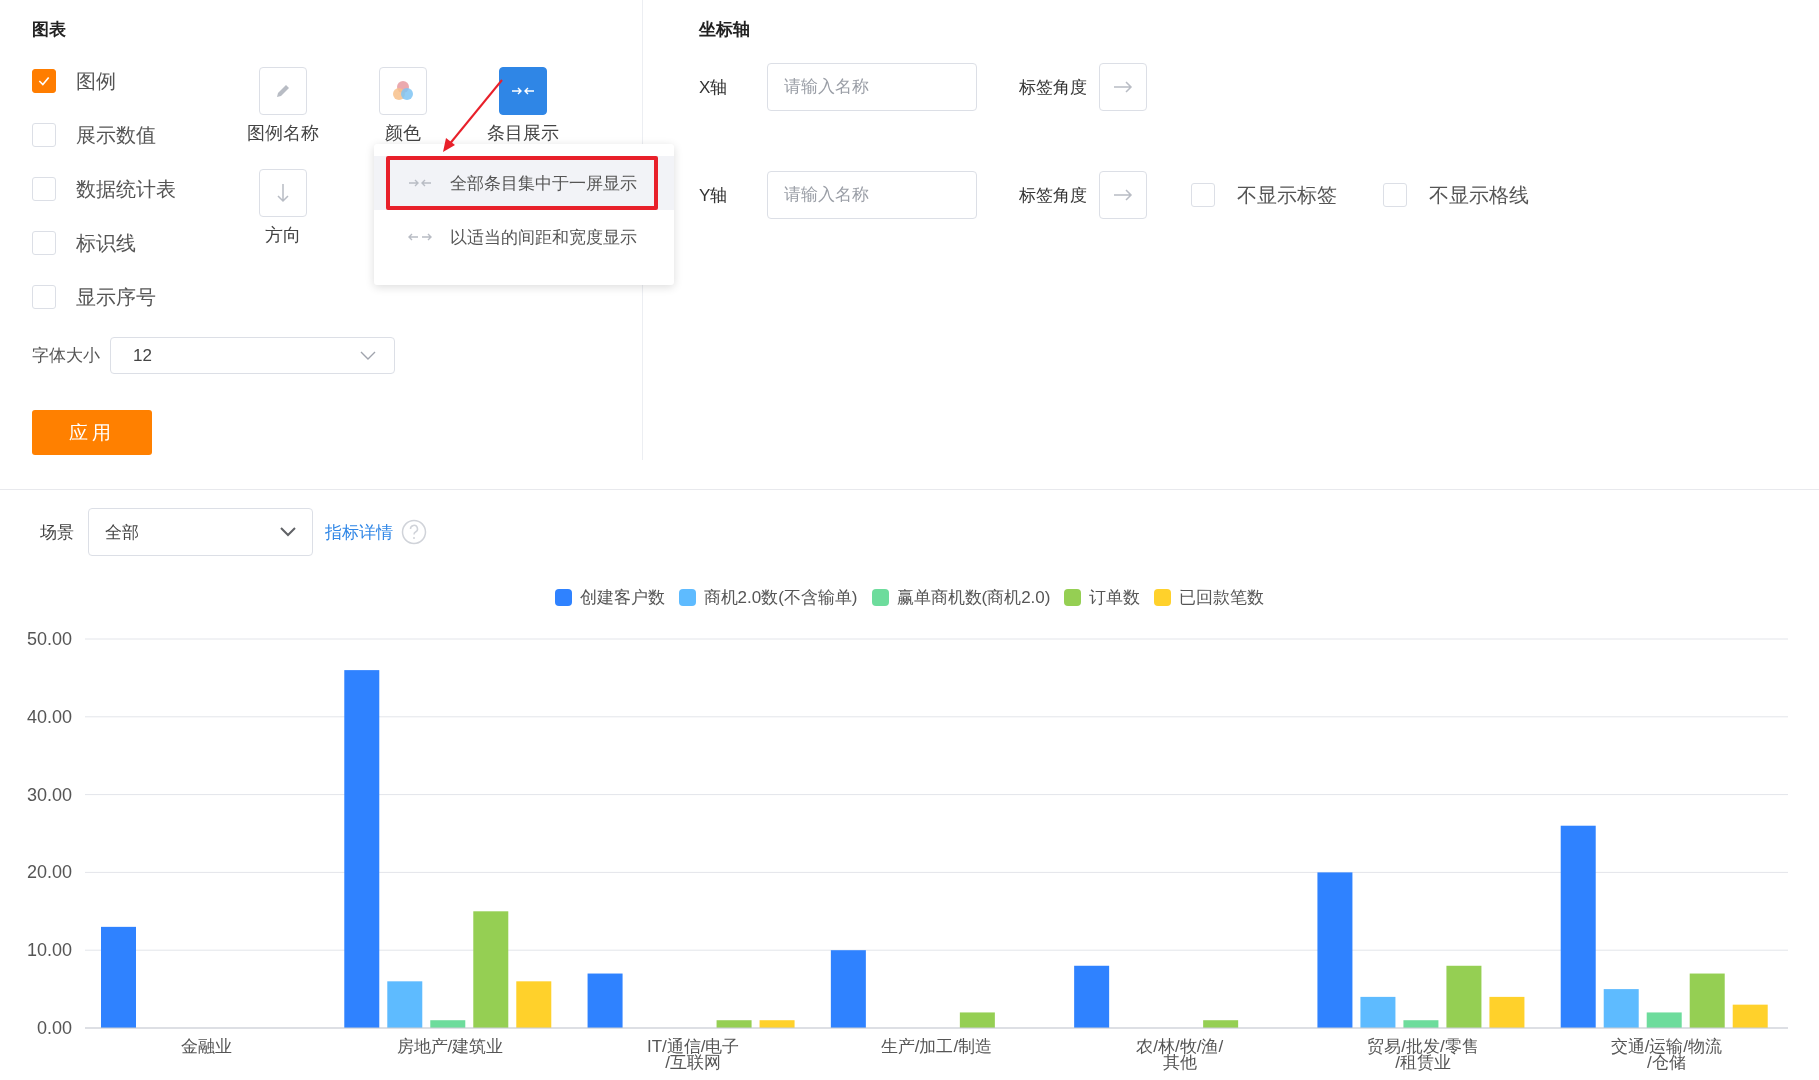  I want to click on scene-select: 全部, so click(200, 532).